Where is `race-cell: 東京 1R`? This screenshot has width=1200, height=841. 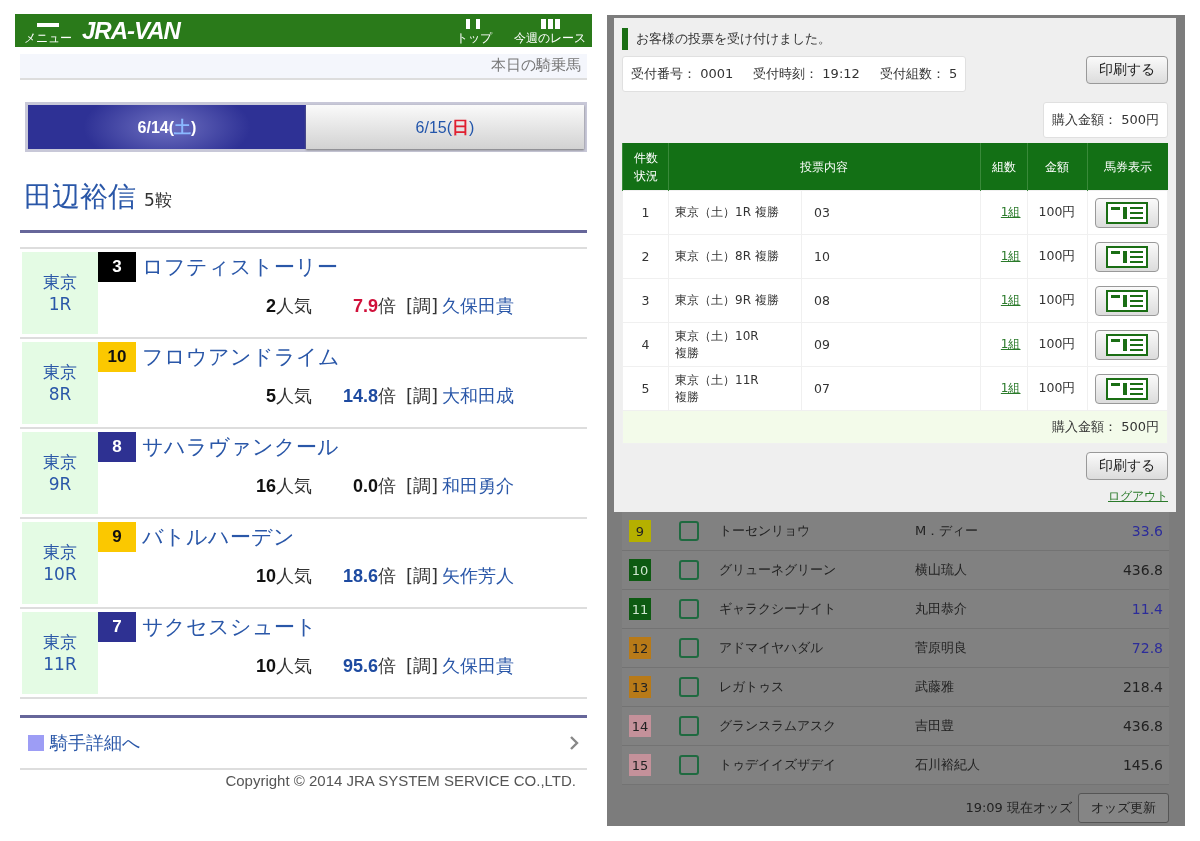 race-cell: 東京 1R is located at coordinates (60, 293).